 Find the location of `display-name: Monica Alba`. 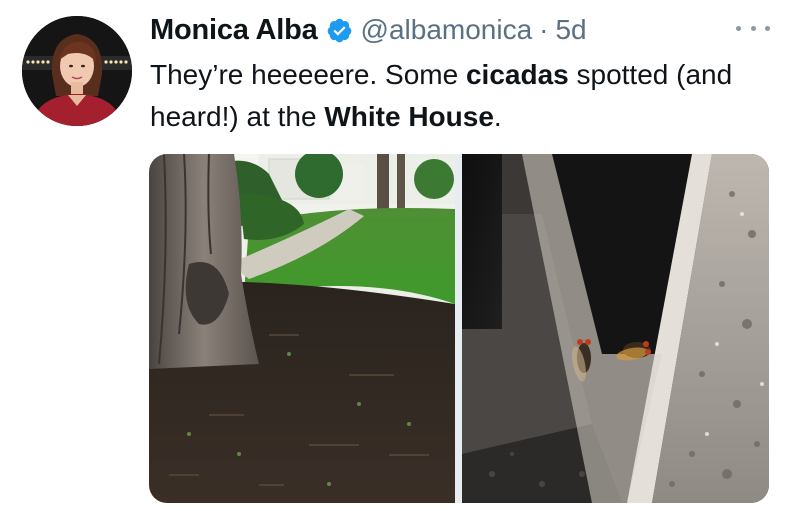

display-name: Monica Alba is located at coordinates (234, 30).